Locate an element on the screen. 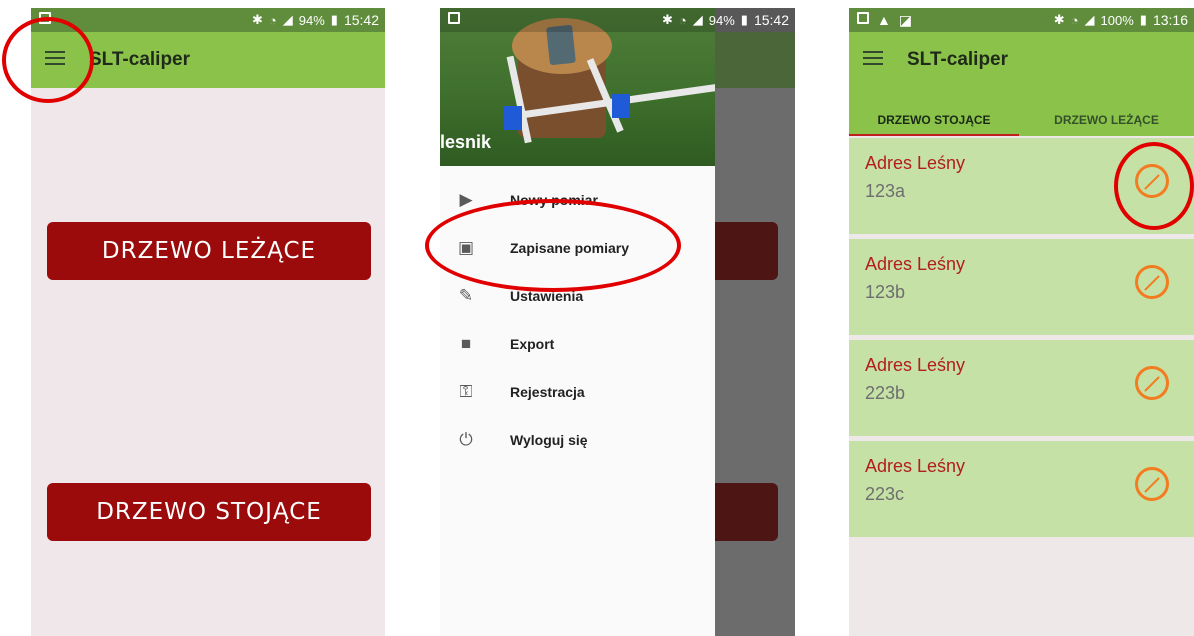  photo-library-icon: ▣ is located at coordinates (466, 247).